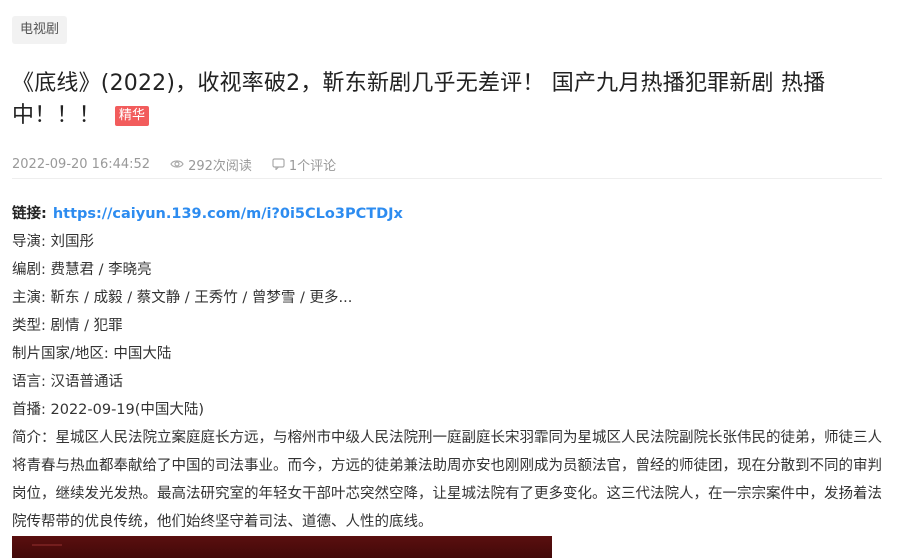 The image size is (900, 558). What do you see at coordinates (278, 164) in the screenshot?
I see `comment-icon` at bounding box center [278, 164].